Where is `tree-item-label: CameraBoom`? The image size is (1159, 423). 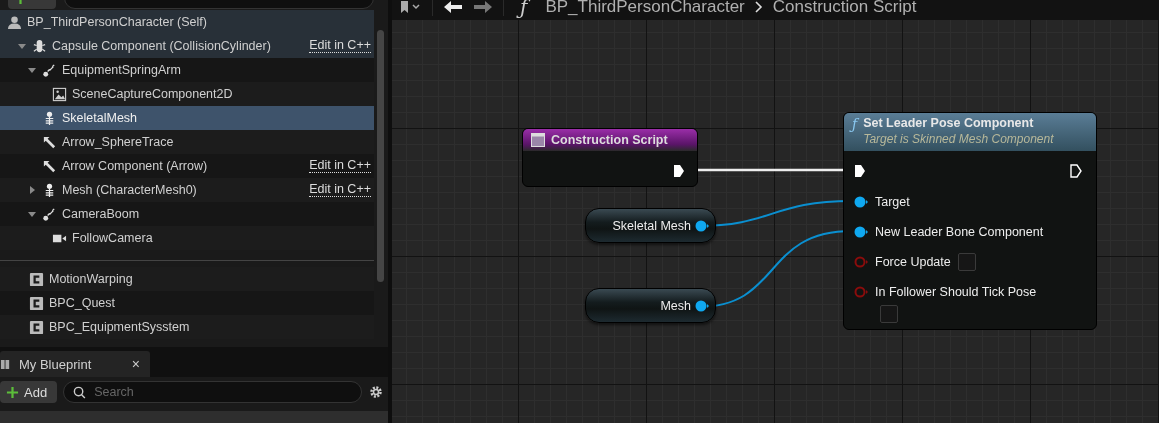 tree-item-label: CameraBoom is located at coordinates (101, 214).